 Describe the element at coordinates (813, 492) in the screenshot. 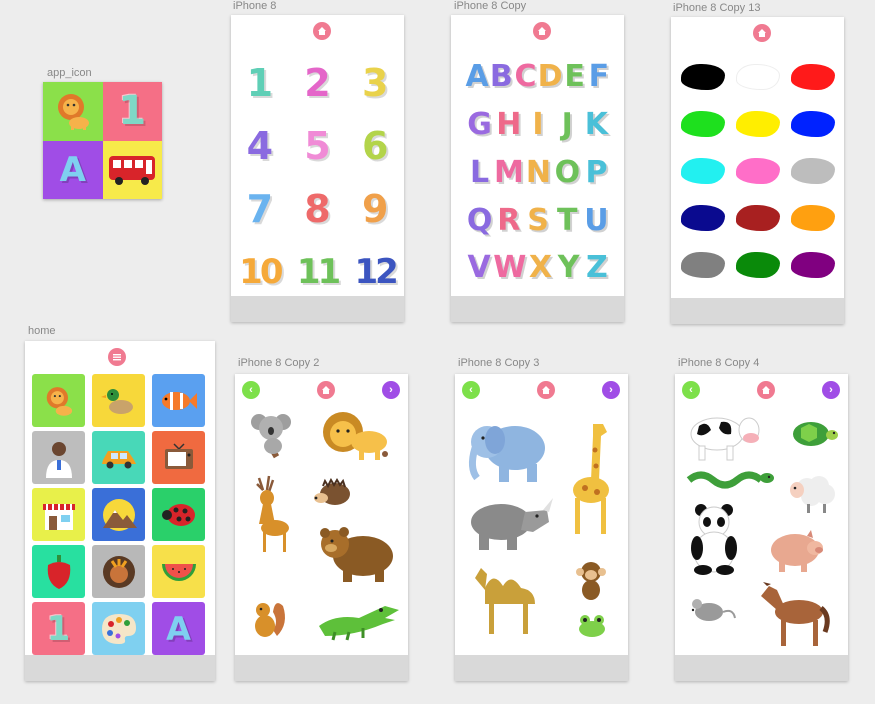

I see `sheep-icon` at that location.